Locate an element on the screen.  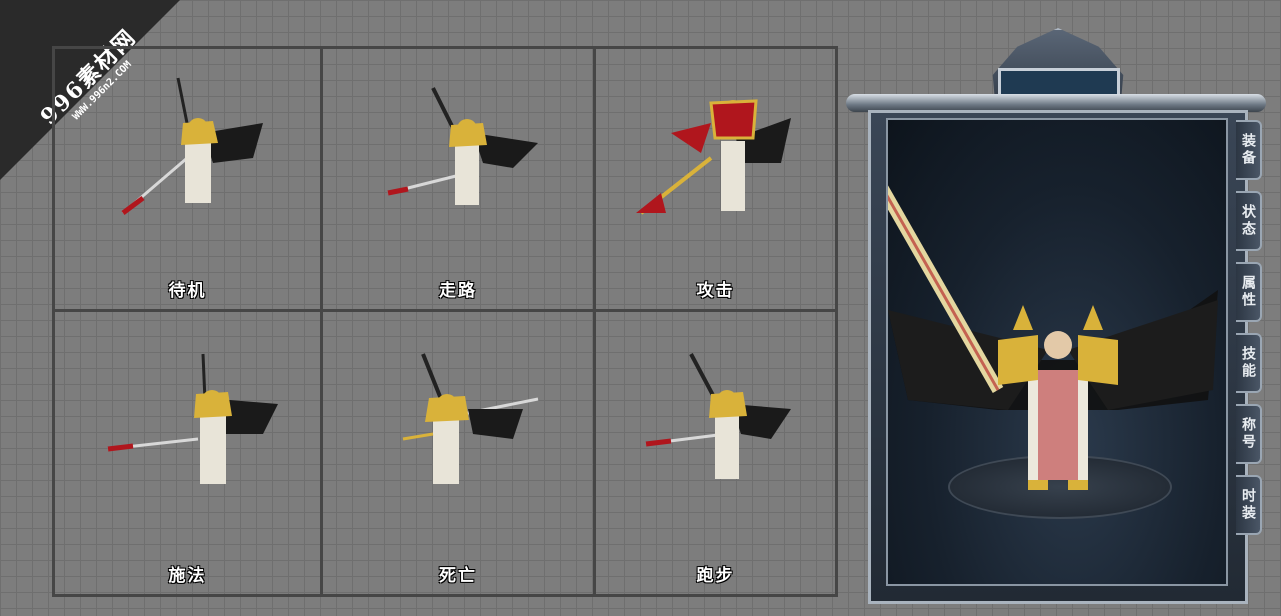
frame-cast: 施法 is located at coordinates (189, 453).